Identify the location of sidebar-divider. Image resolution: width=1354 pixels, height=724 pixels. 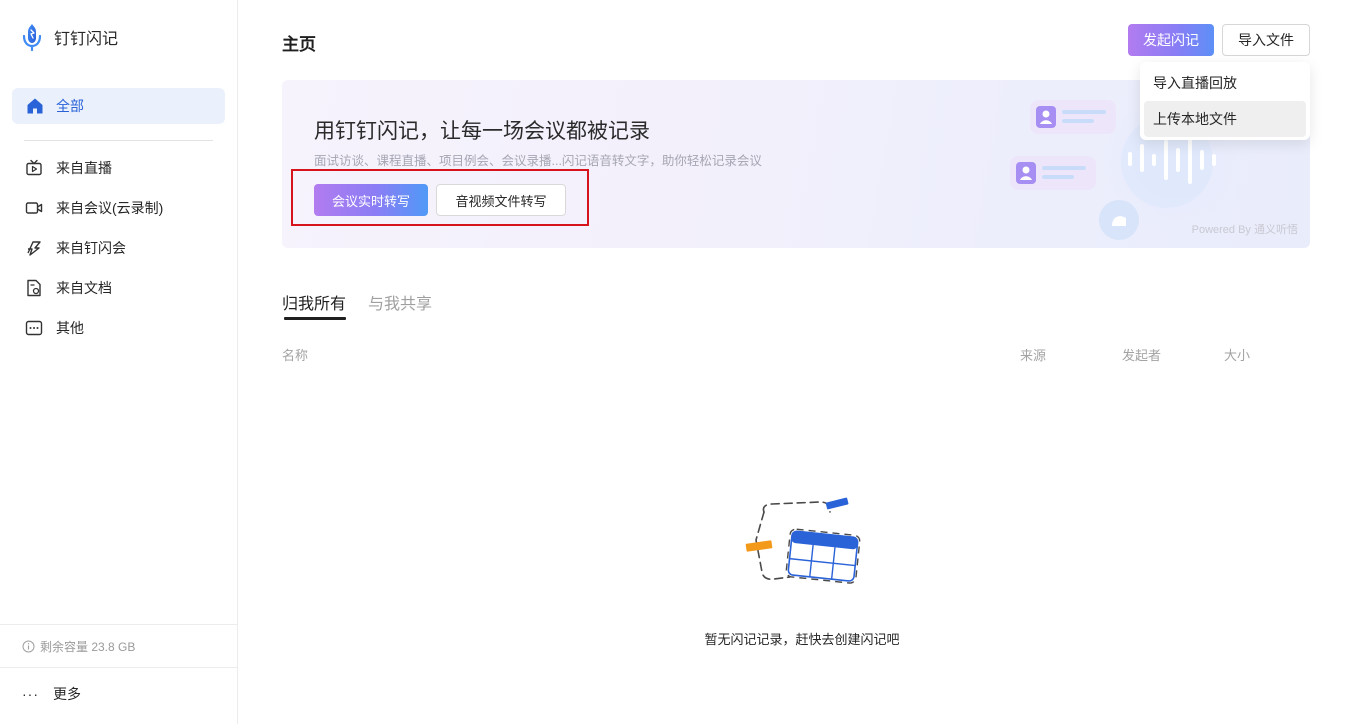
(118, 140).